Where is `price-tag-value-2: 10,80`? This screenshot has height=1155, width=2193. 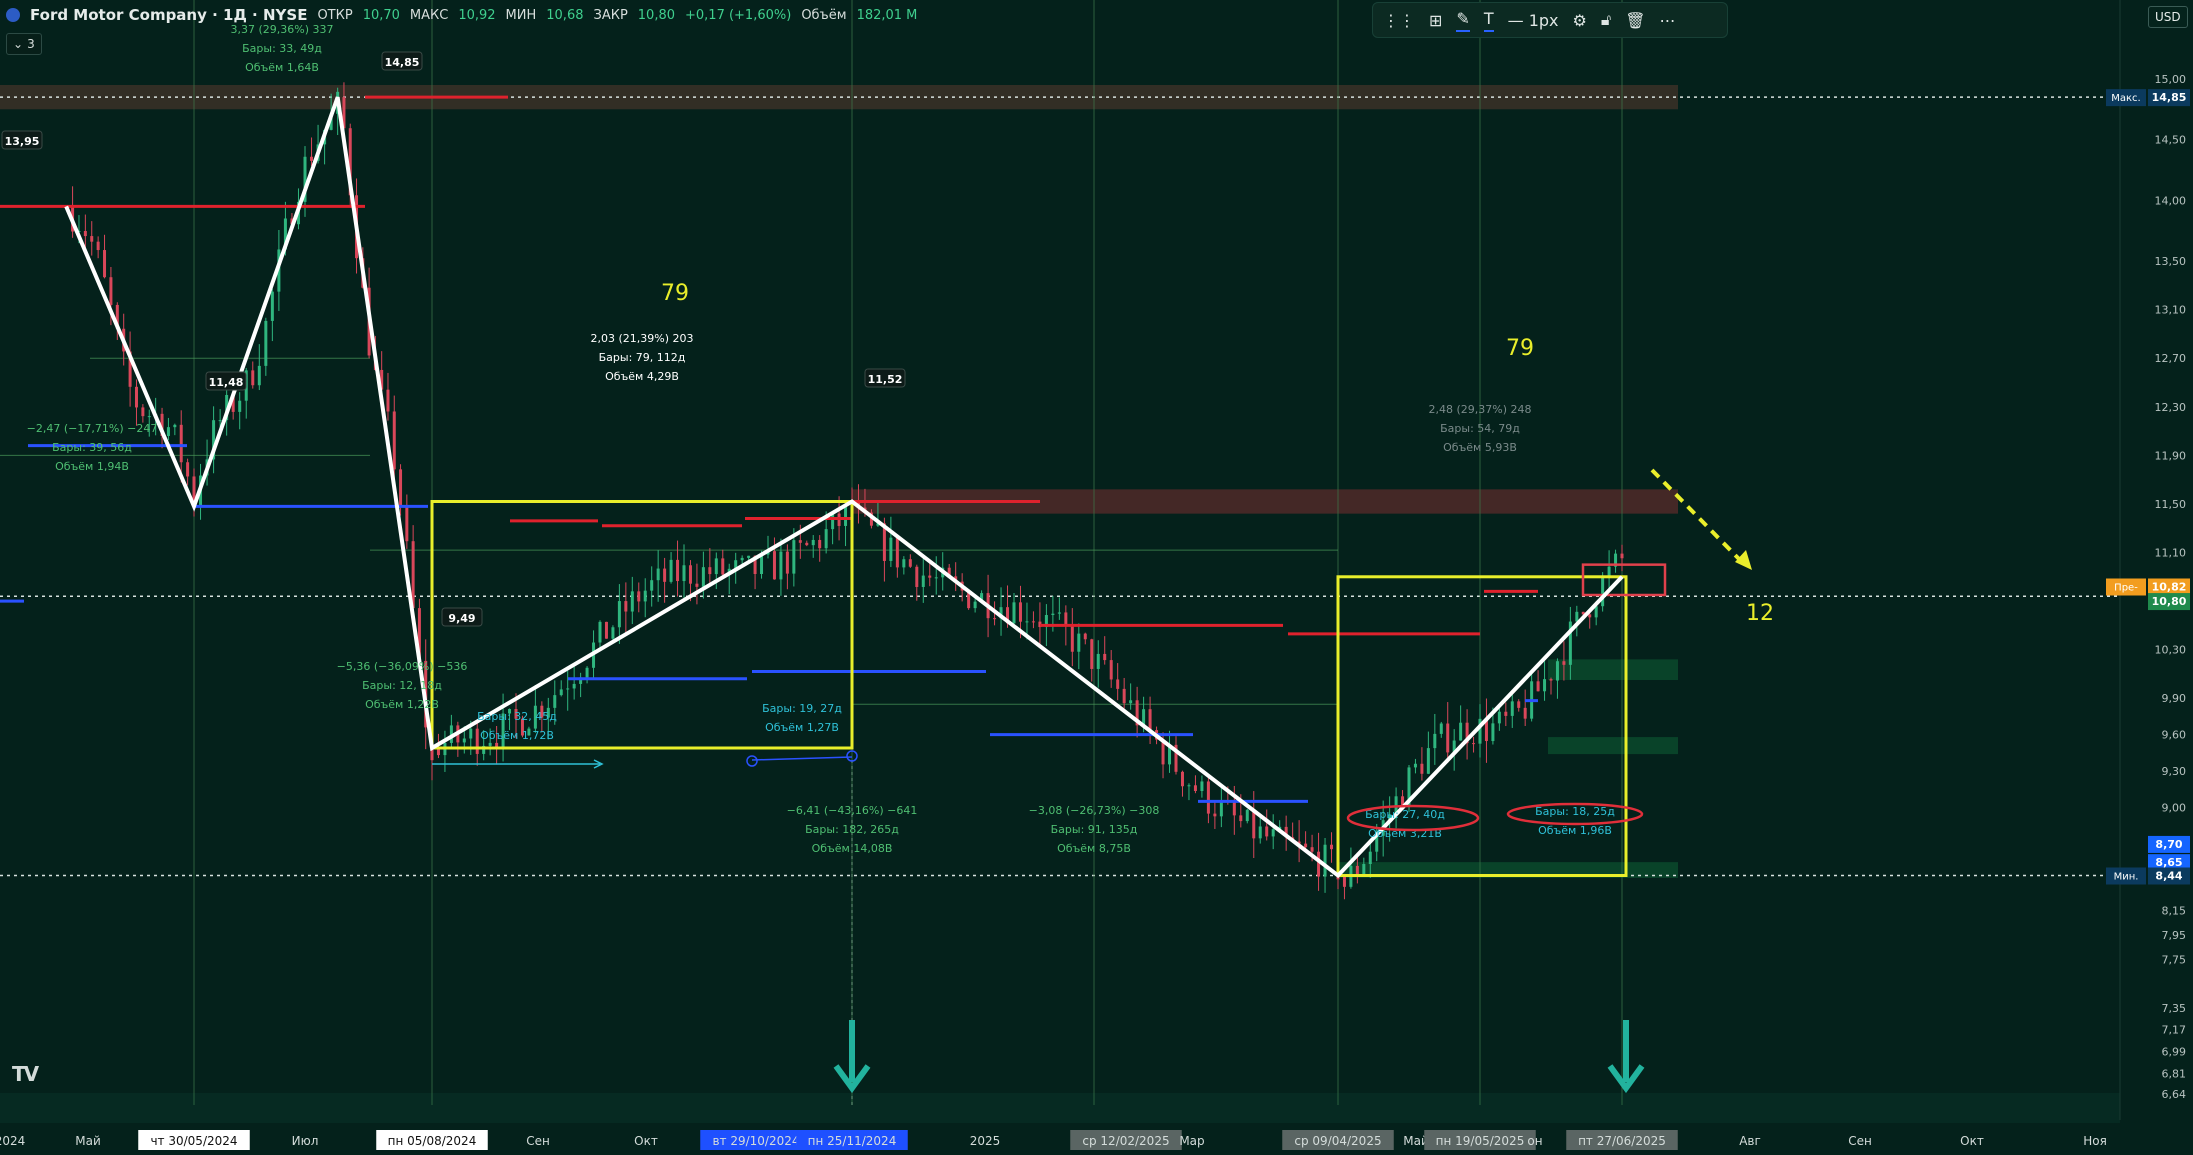
price-tag-value-2: 10,80 is located at coordinates (2169, 601).